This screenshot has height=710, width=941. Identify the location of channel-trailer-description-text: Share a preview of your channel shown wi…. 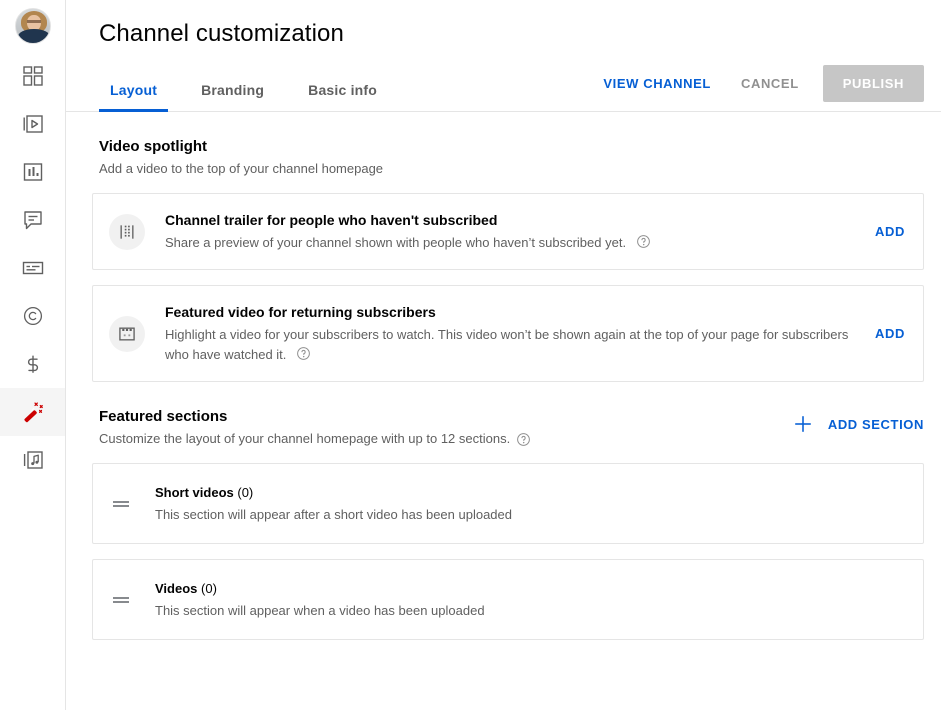
(396, 242).